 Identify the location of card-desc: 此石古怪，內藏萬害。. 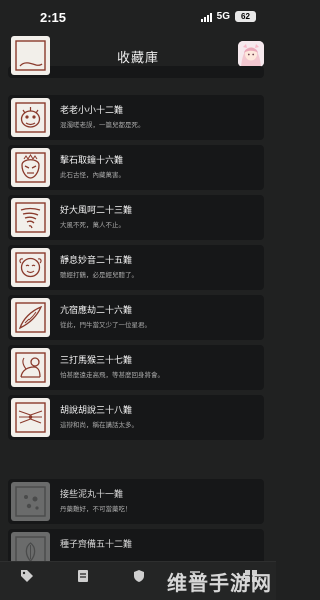
(92, 175).